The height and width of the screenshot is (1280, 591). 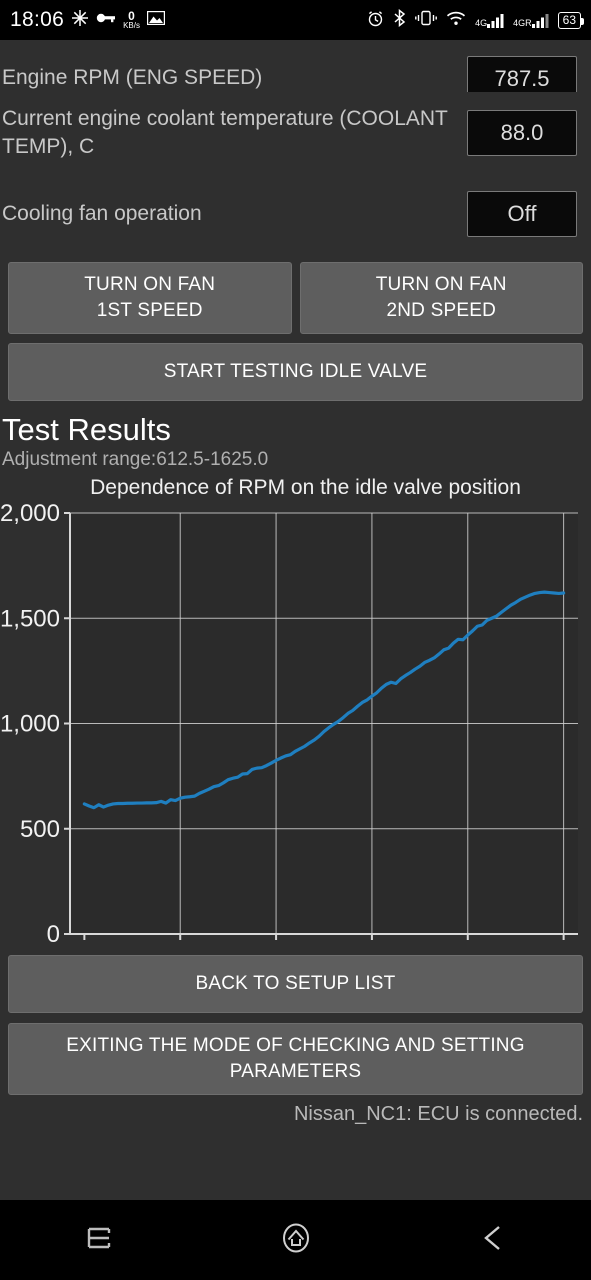 I want to click on ecu-connection-status: Nissan_NC1: ECU is connected., so click(x=438, y=1114).